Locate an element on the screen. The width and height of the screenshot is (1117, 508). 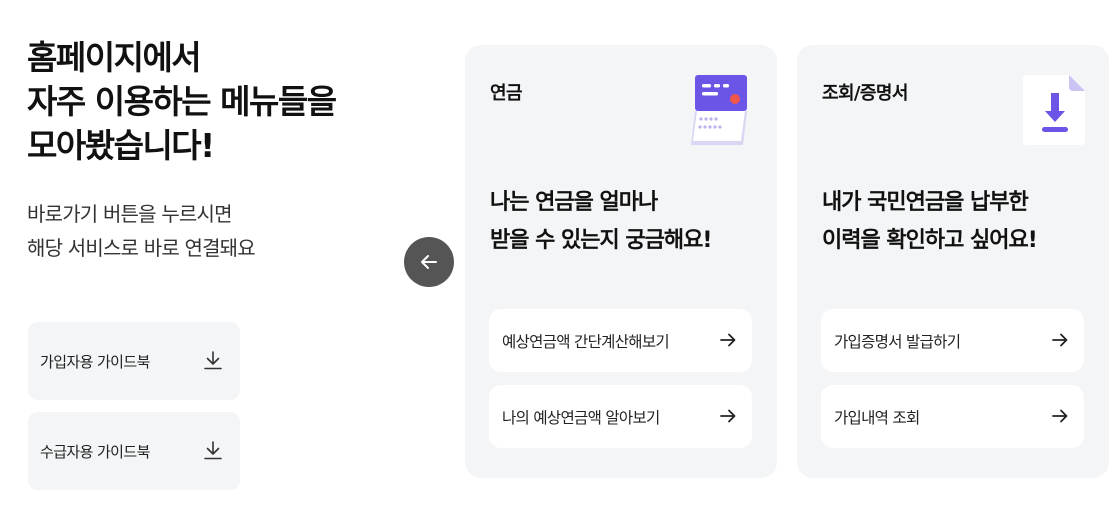
headline-line-2: 자주 이용하는 메뉴들을 is located at coordinates (182, 101).